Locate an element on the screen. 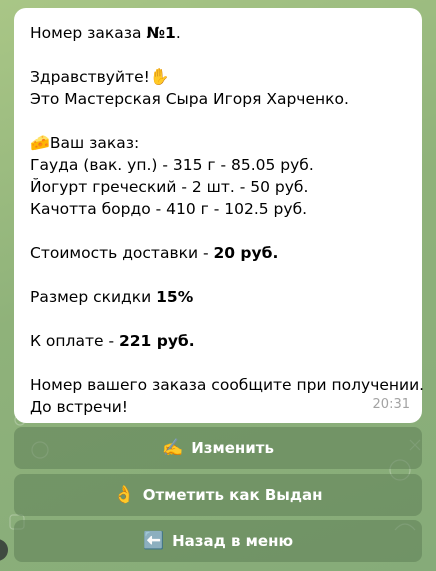 This screenshot has width=436, height=571. back-to-menu-label: Назад в меню is located at coordinates (233, 541).